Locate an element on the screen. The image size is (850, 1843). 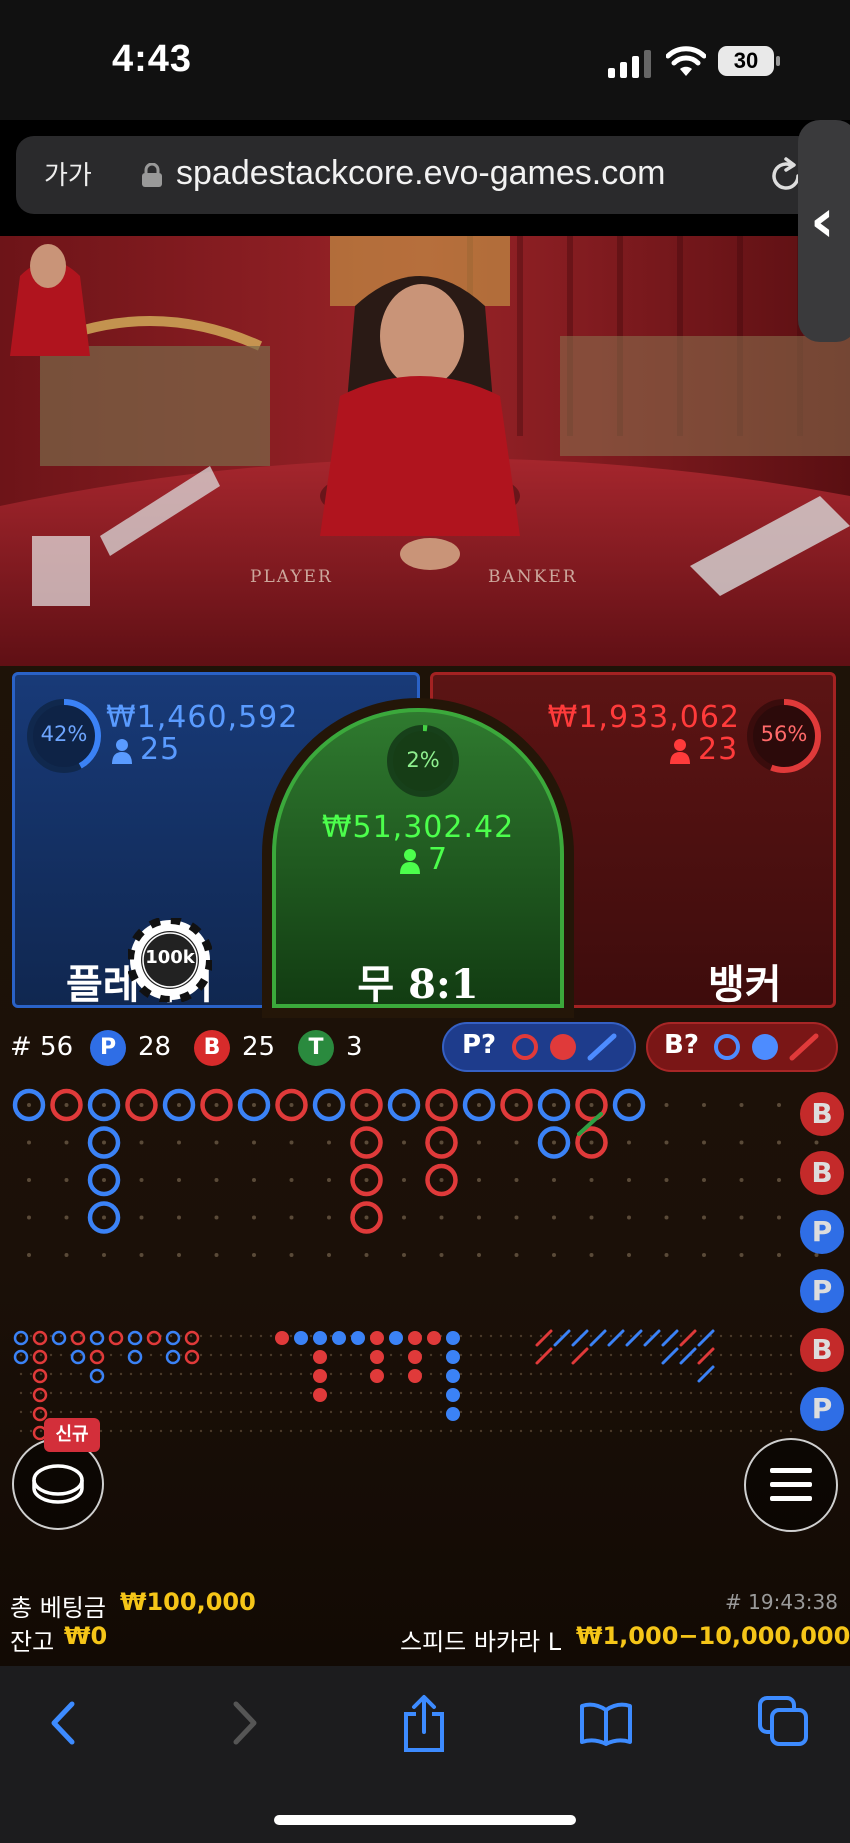
url-text: spadestackcore.evo-games.com is located at coordinates (420, 173).